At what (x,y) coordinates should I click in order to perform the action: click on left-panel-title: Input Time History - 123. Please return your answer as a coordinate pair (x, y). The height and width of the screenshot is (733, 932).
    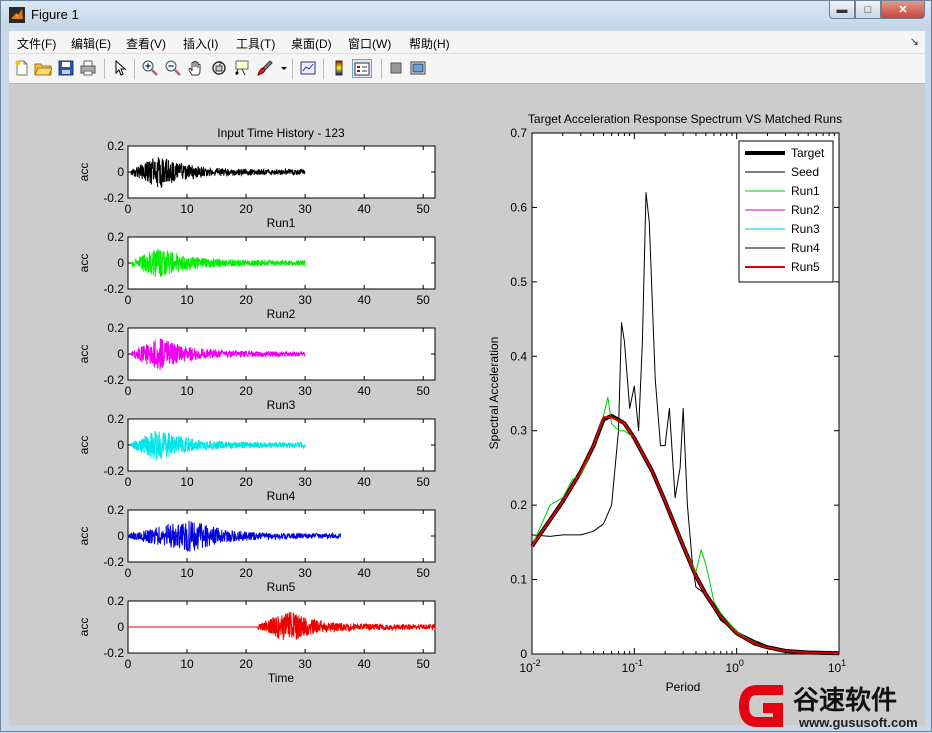
    Looking at the image, I should click on (281, 133).